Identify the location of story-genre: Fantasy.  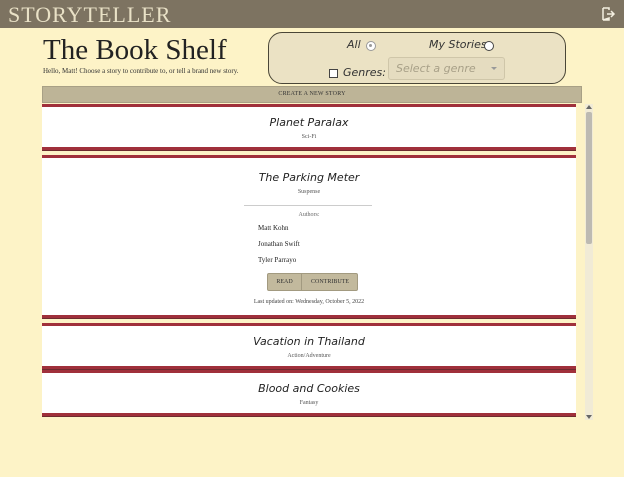
(309, 403).